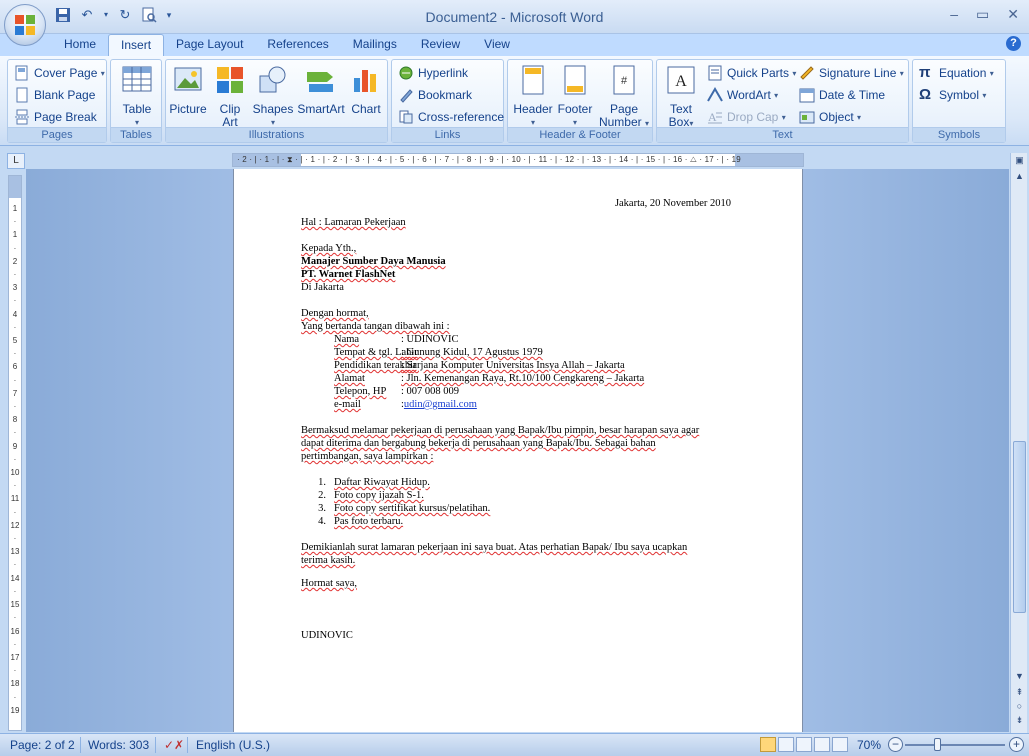 This screenshot has height=756, width=1029. Describe the element at coordinates (786, 744) in the screenshot. I see `full-screen-reading-view-icon` at that location.